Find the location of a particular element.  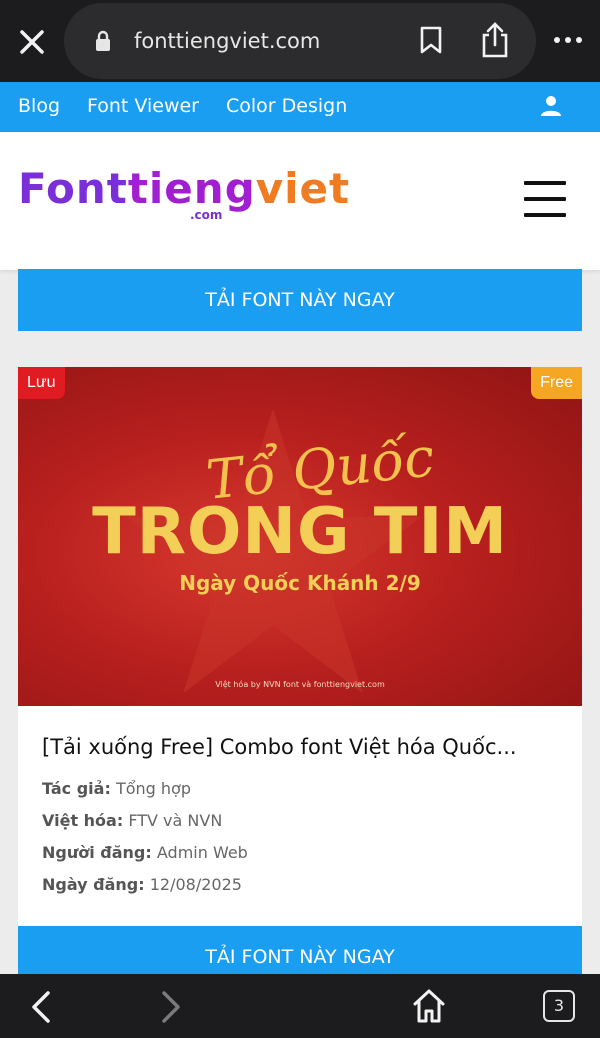

logo-part-font: Font is located at coordinates (73, 188).